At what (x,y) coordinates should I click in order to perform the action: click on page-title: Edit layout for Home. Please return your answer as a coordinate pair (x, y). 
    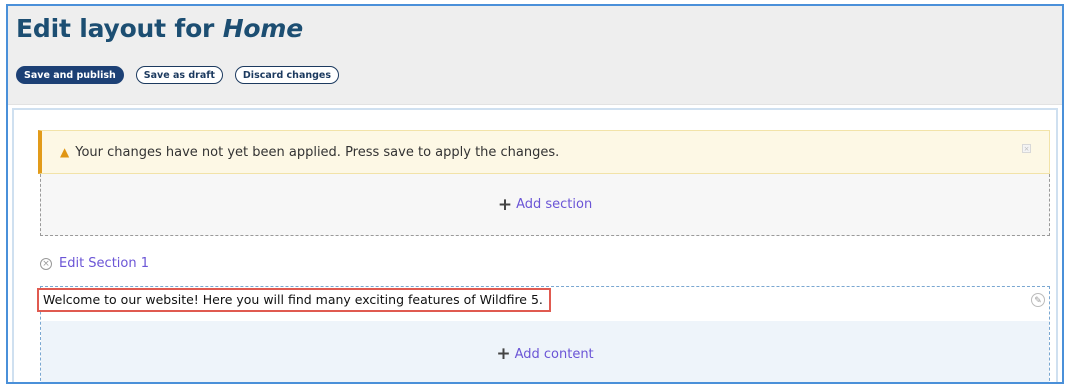
    Looking at the image, I should click on (159, 28).